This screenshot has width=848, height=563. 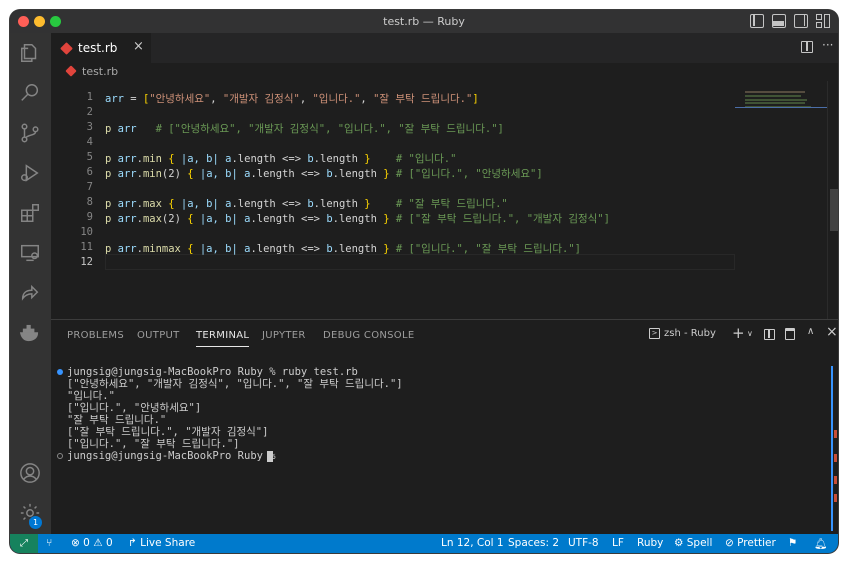 I want to click on prettier-button: ⊘ Prettier, so click(x=750, y=543).